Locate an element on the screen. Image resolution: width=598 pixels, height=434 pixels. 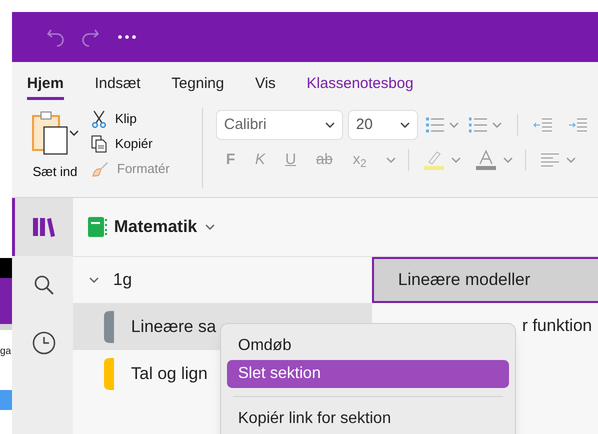
window-text: ga is located at coordinates (6, 352).